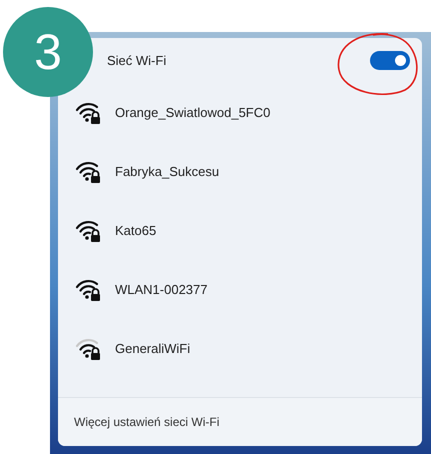  What do you see at coordinates (135, 230) in the screenshot?
I see `network-name: Kato65` at bounding box center [135, 230].